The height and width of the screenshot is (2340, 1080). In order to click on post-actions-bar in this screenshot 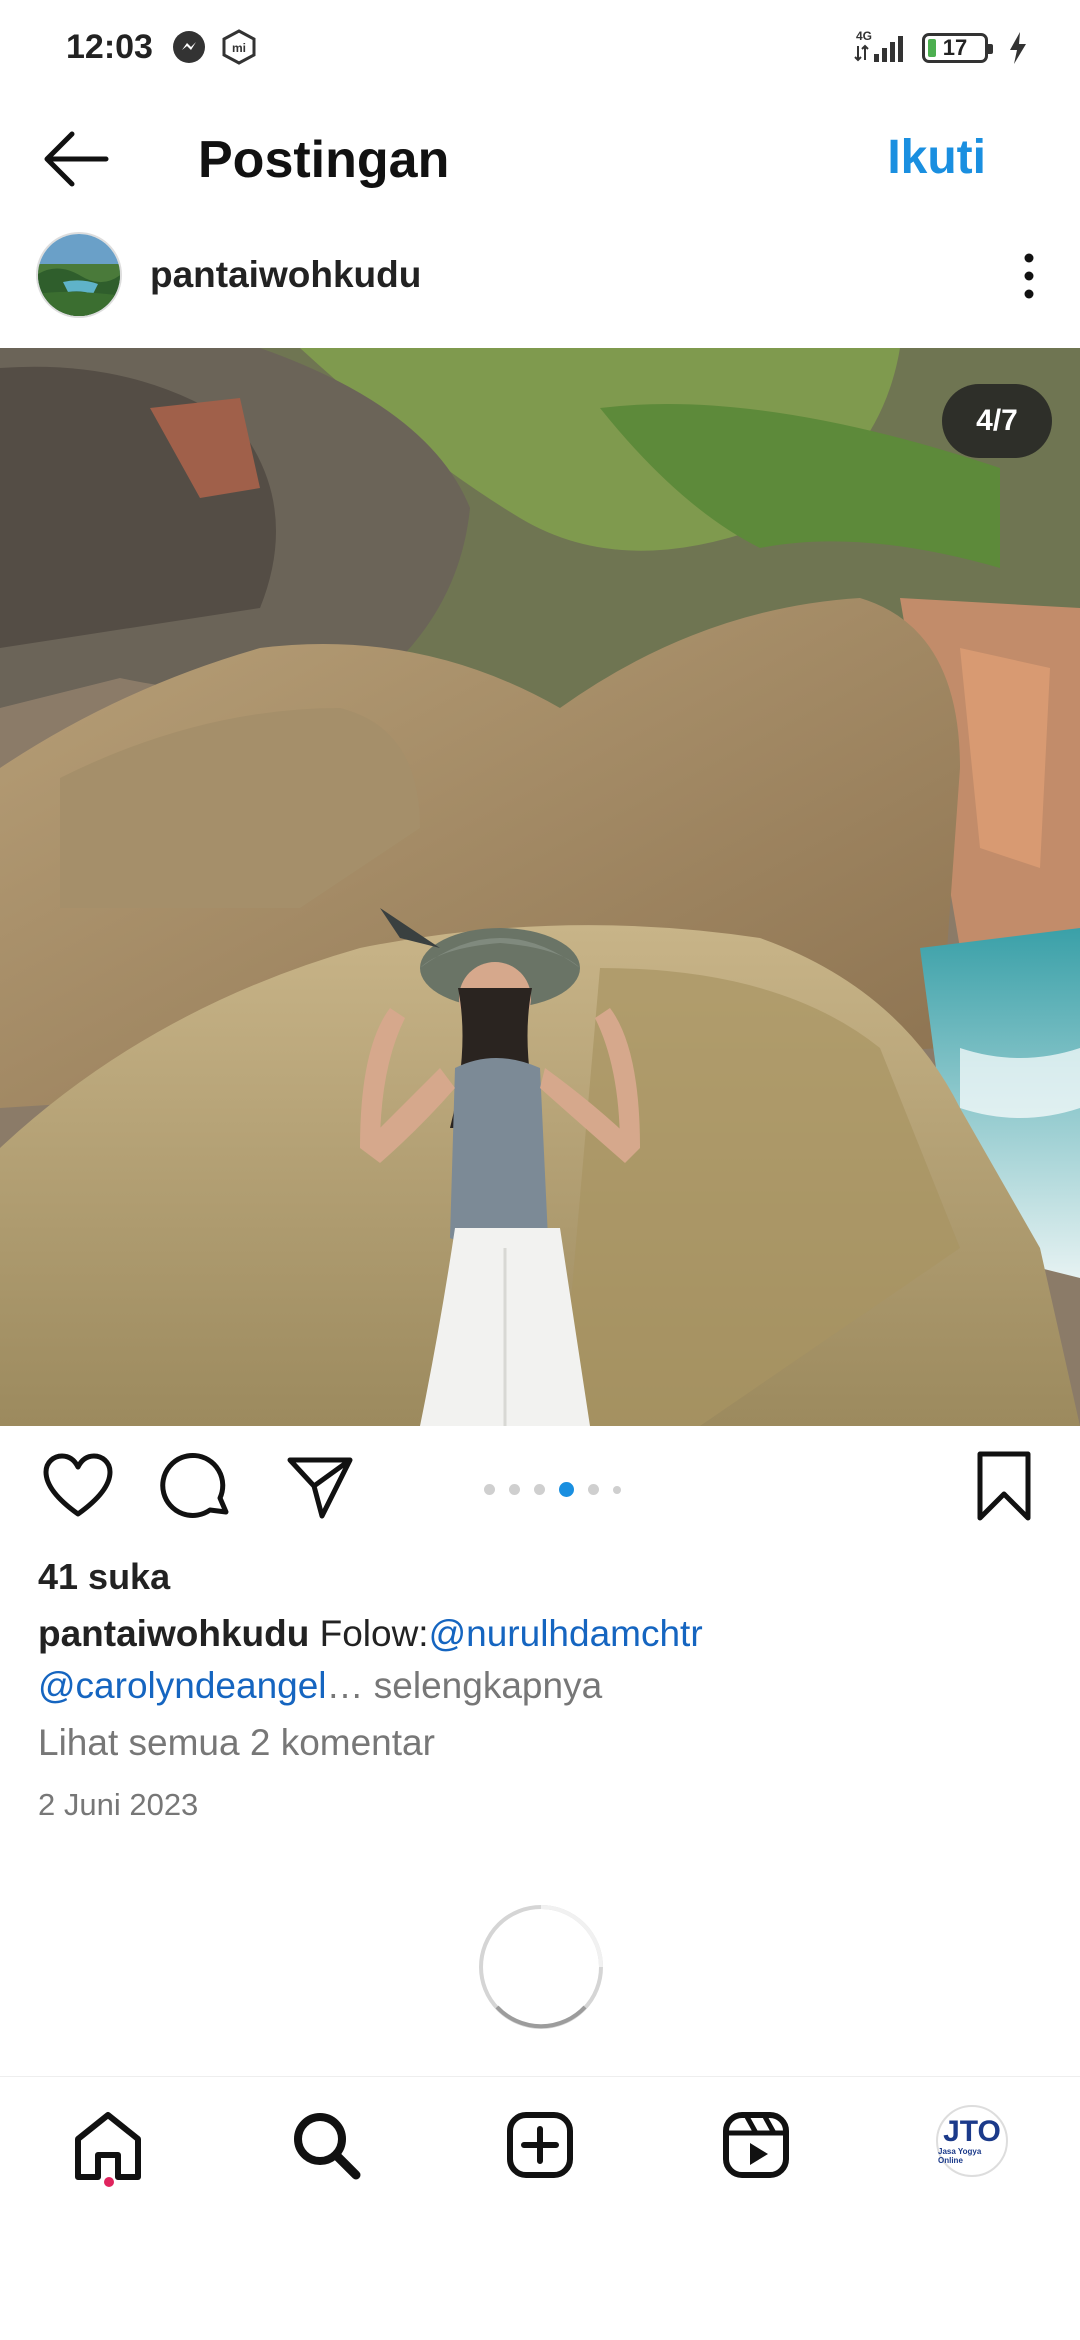, I will do `click(540, 1490)`.